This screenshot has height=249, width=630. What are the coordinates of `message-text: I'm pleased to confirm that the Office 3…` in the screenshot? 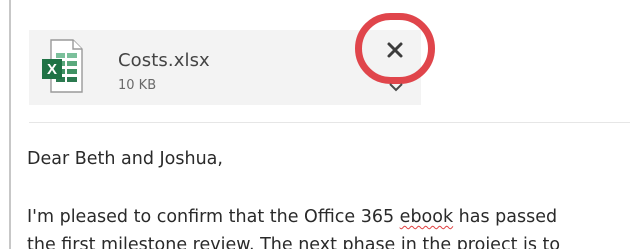 It's located at (213, 217).